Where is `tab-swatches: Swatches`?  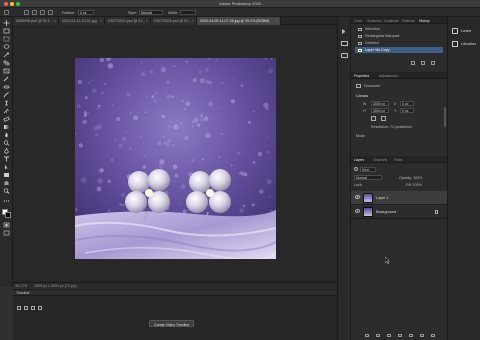 tab-swatches: Swatches is located at coordinates (374, 21).